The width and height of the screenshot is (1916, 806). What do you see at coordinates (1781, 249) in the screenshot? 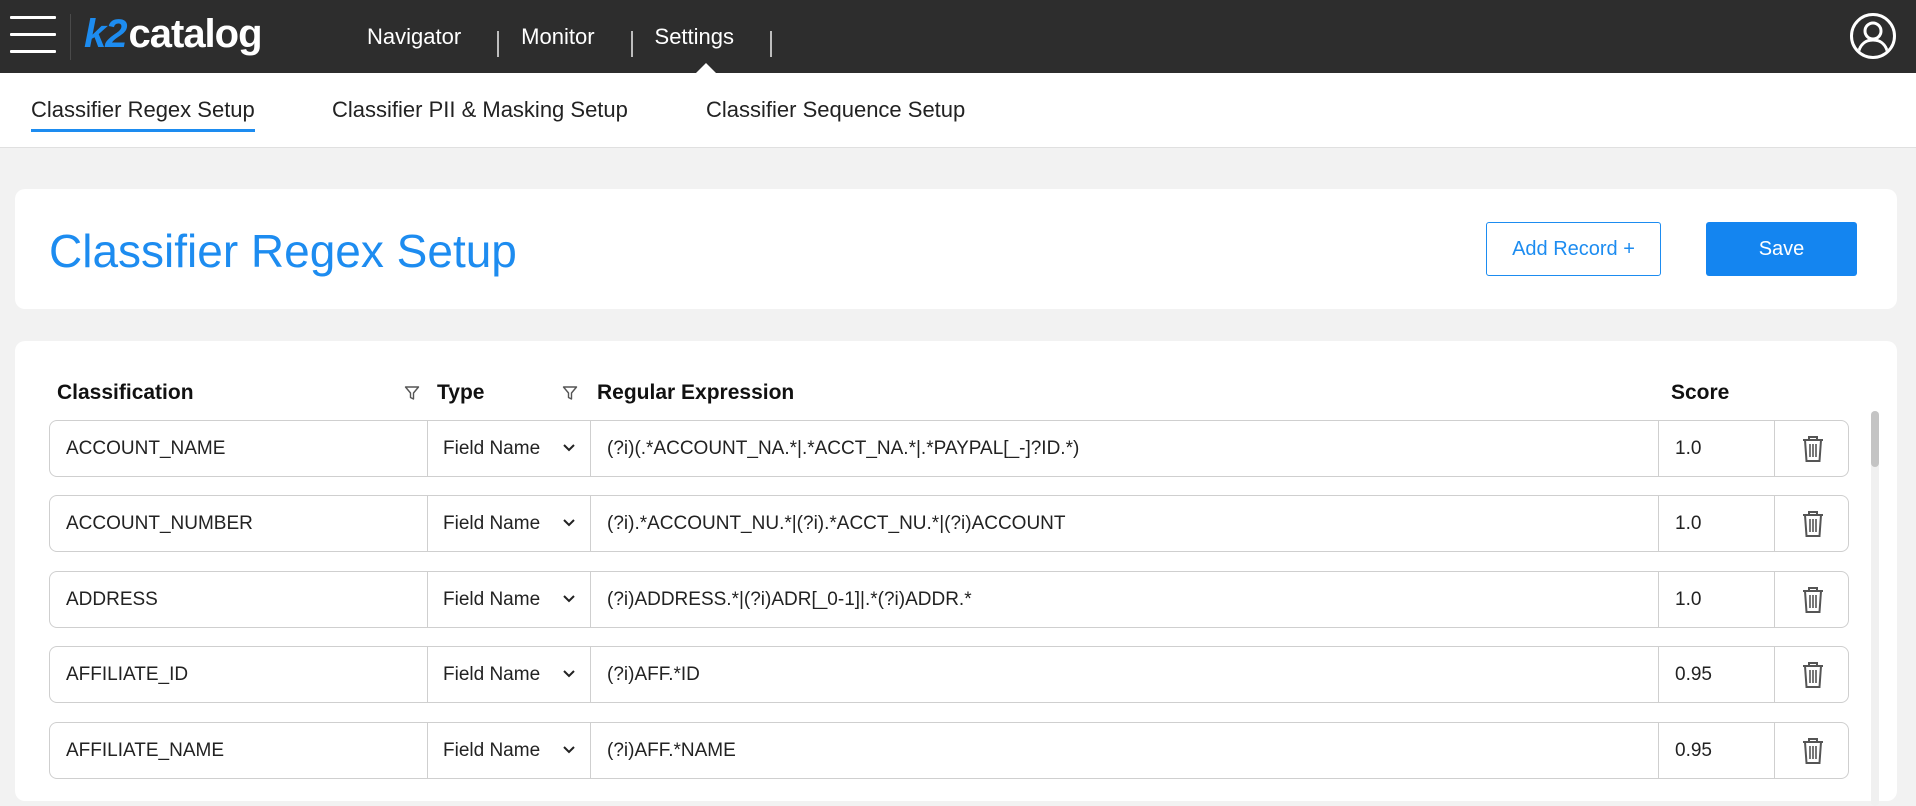
I see `save-button: Save` at bounding box center [1781, 249].